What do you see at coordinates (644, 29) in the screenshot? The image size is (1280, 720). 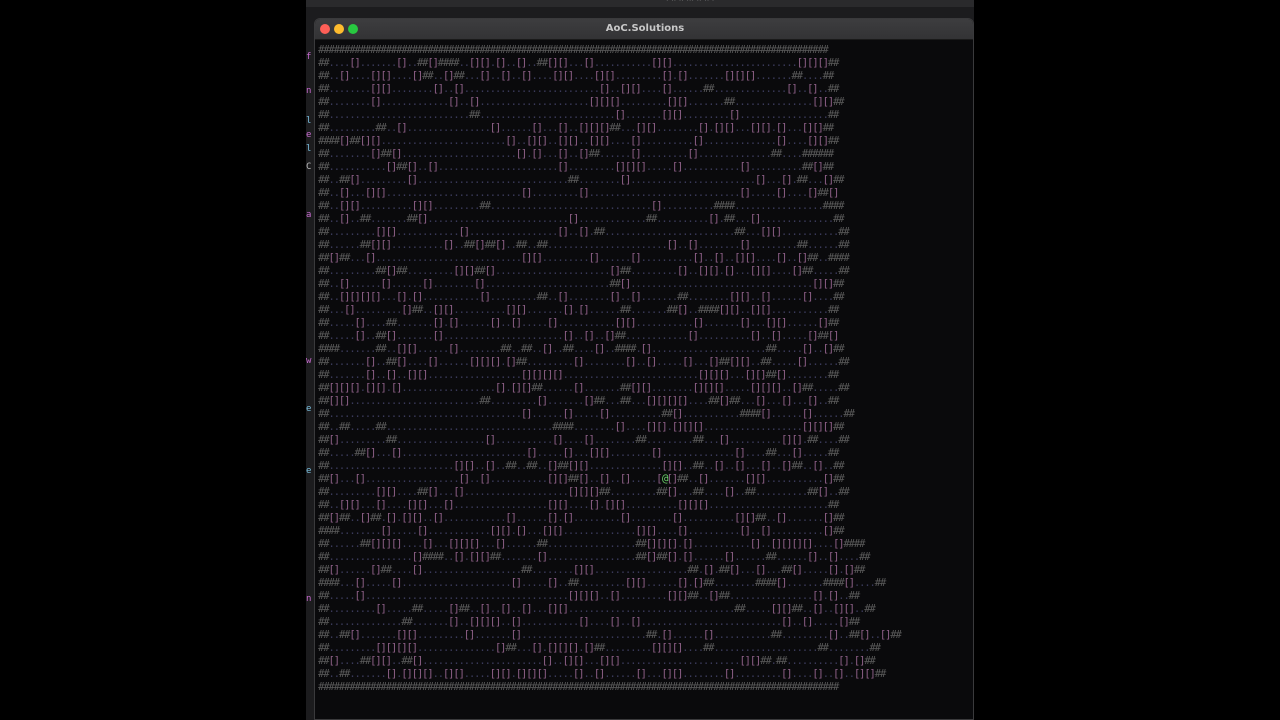 I see `title-bar: AoC.Solutions` at bounding box center [644, 29].